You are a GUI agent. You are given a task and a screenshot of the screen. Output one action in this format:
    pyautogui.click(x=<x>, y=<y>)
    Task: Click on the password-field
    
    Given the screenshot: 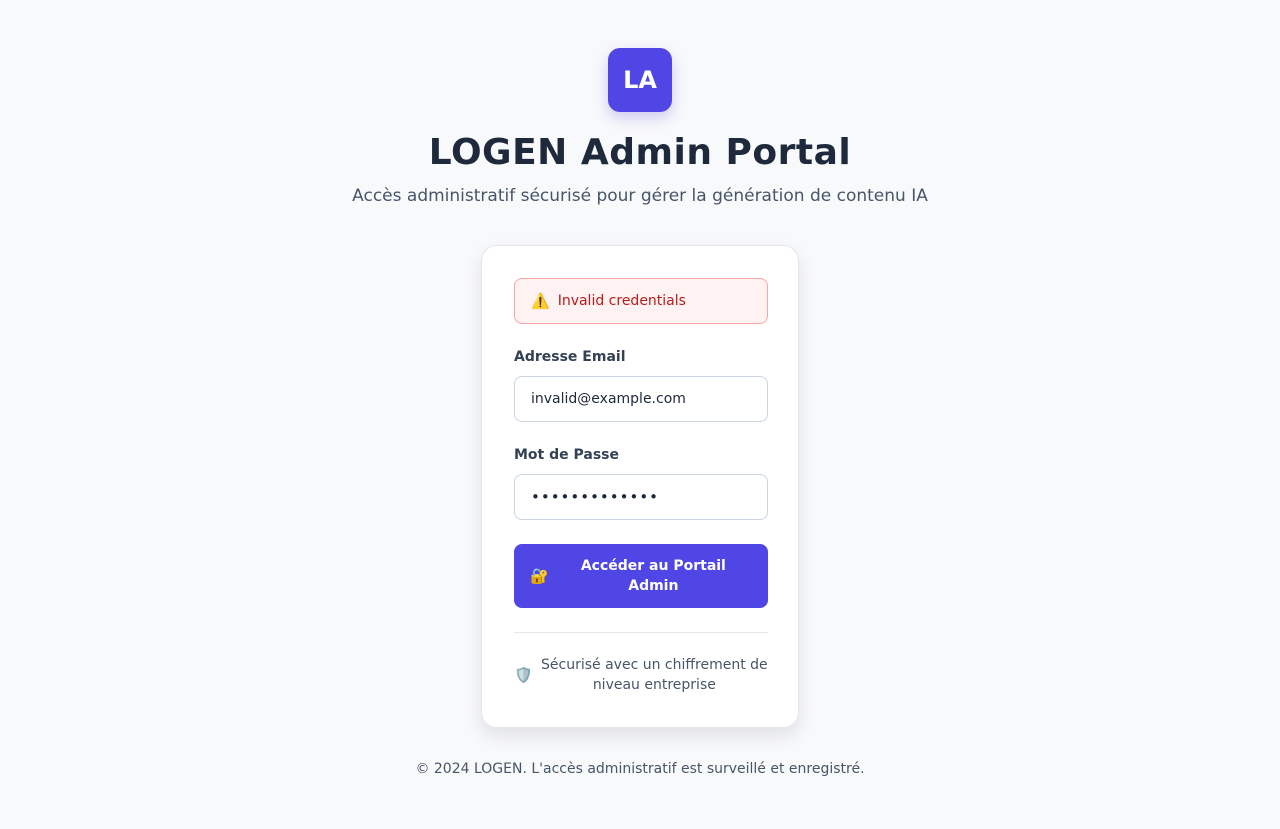 What is the action you would take?
    pyautogui.click(x=641, y=497)
    